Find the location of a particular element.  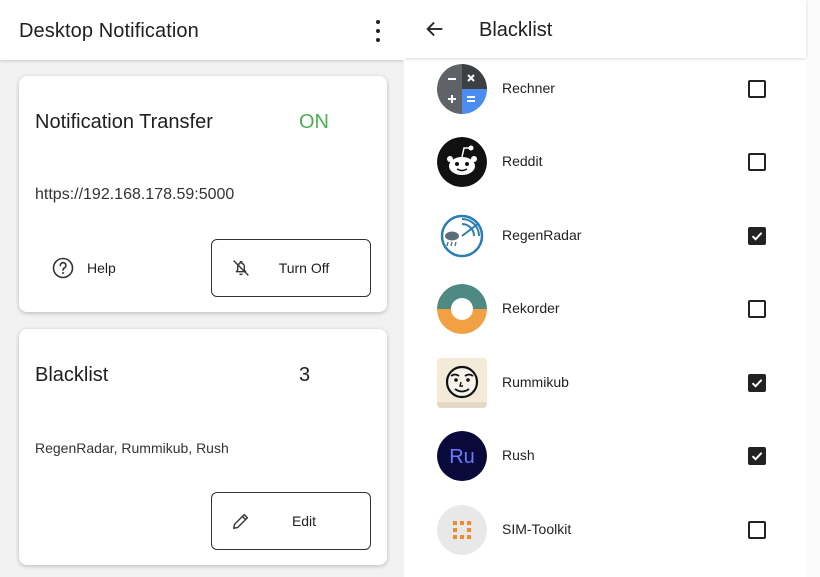

app-bar: Desktop Notification is located at coordinates (202, 30).